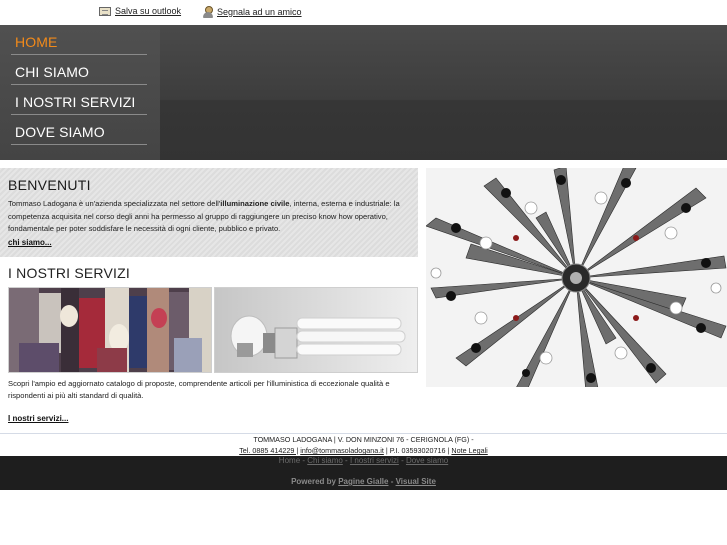  I want to click on nav-item-home: HOME, so click(79, 42).